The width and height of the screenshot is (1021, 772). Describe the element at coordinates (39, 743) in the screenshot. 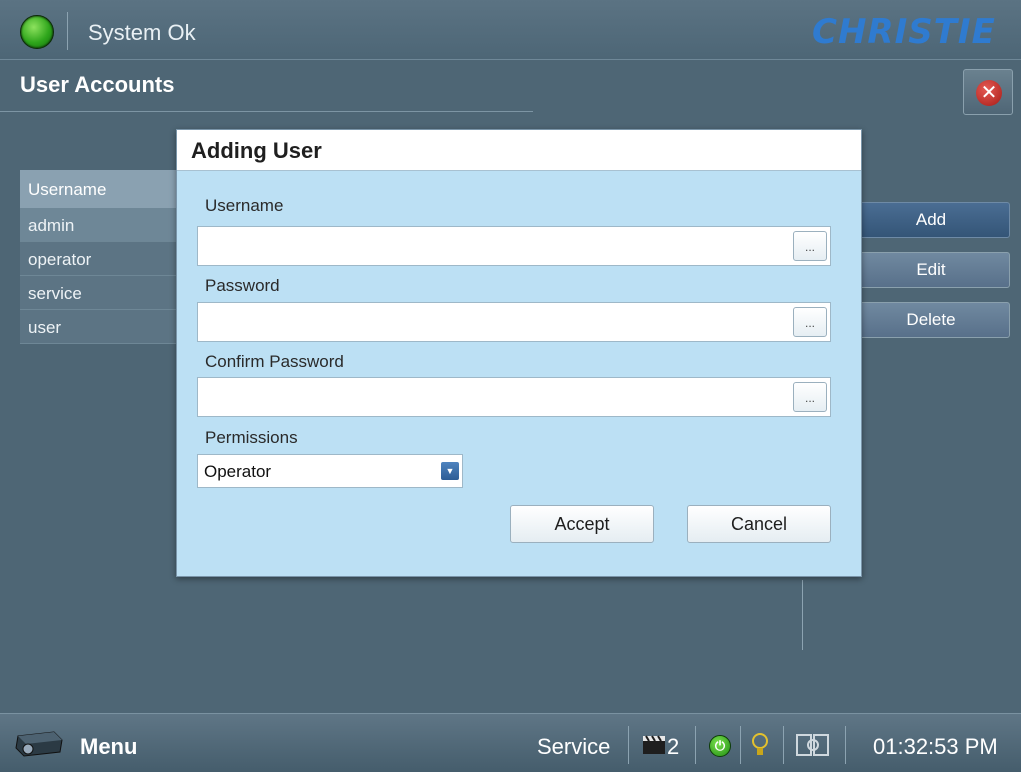

I see `projector-icon` at that location.